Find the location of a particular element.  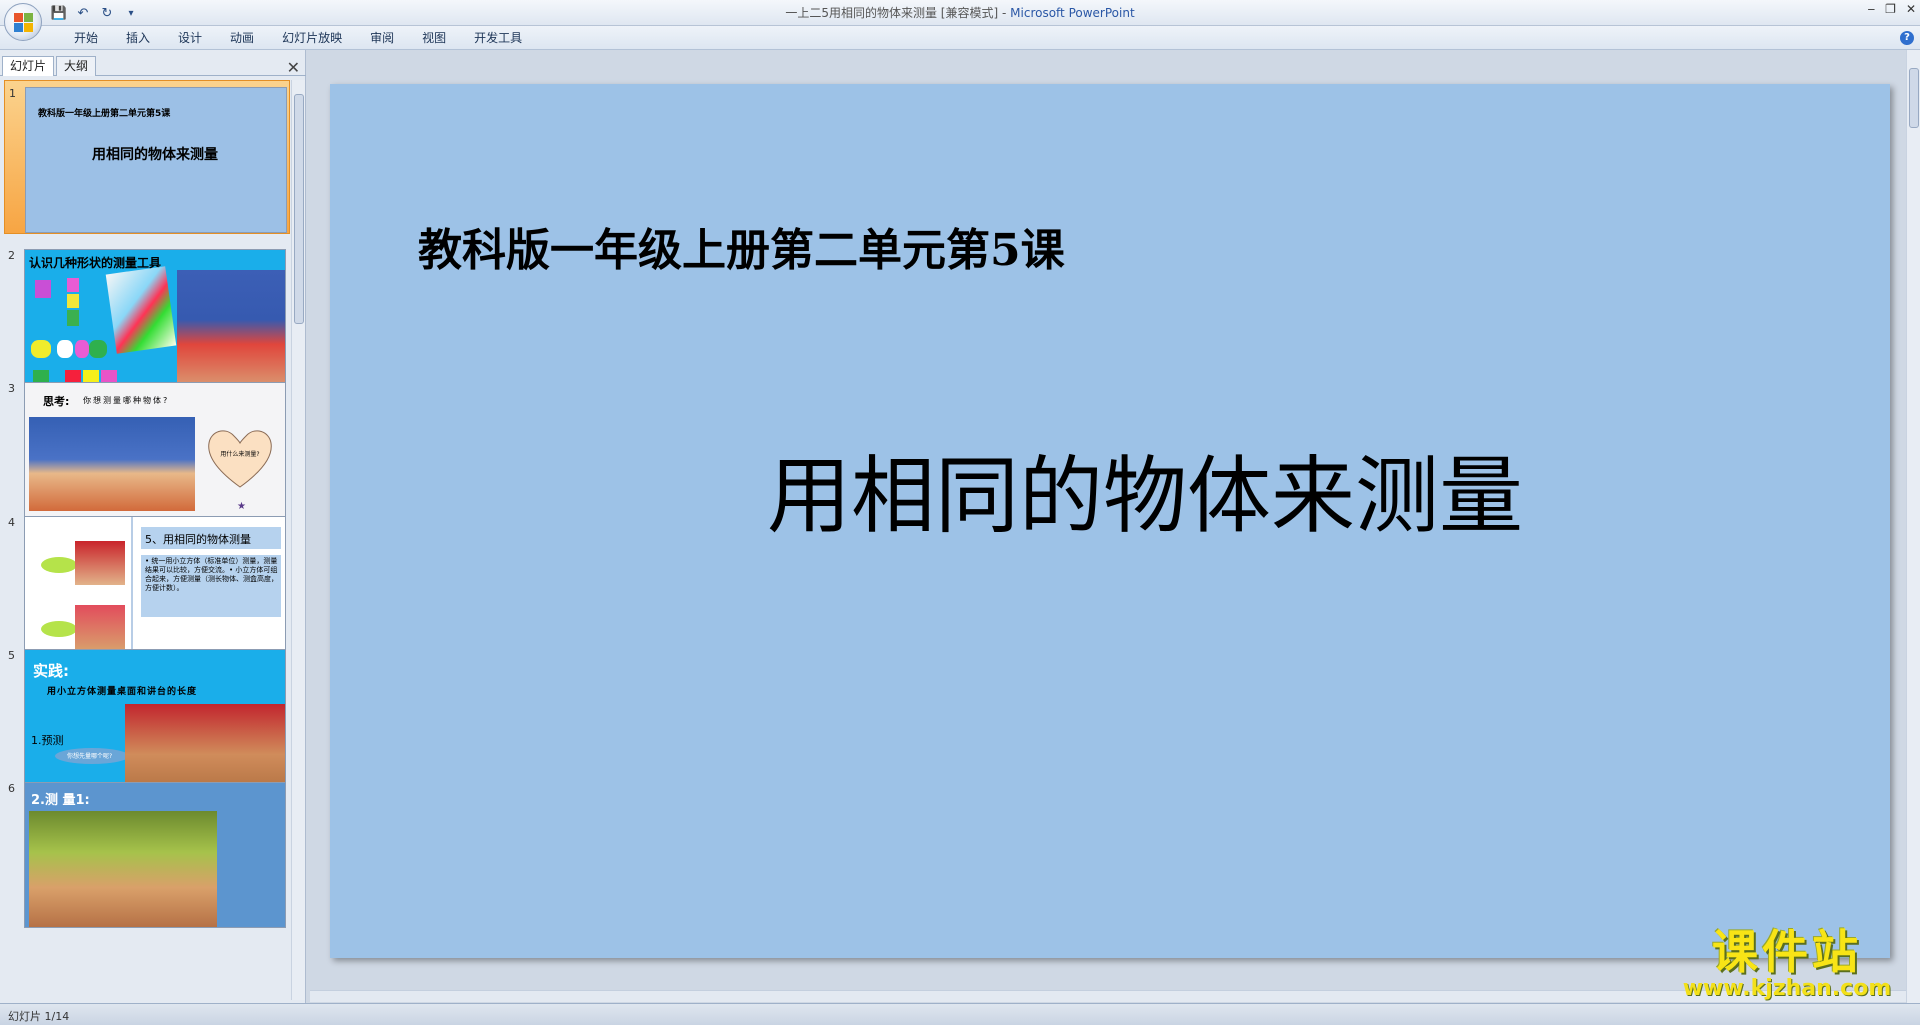

thumbnail-subtitle: 教科版一年级上册第二单元第5课 is located at coordinates (104, 114).